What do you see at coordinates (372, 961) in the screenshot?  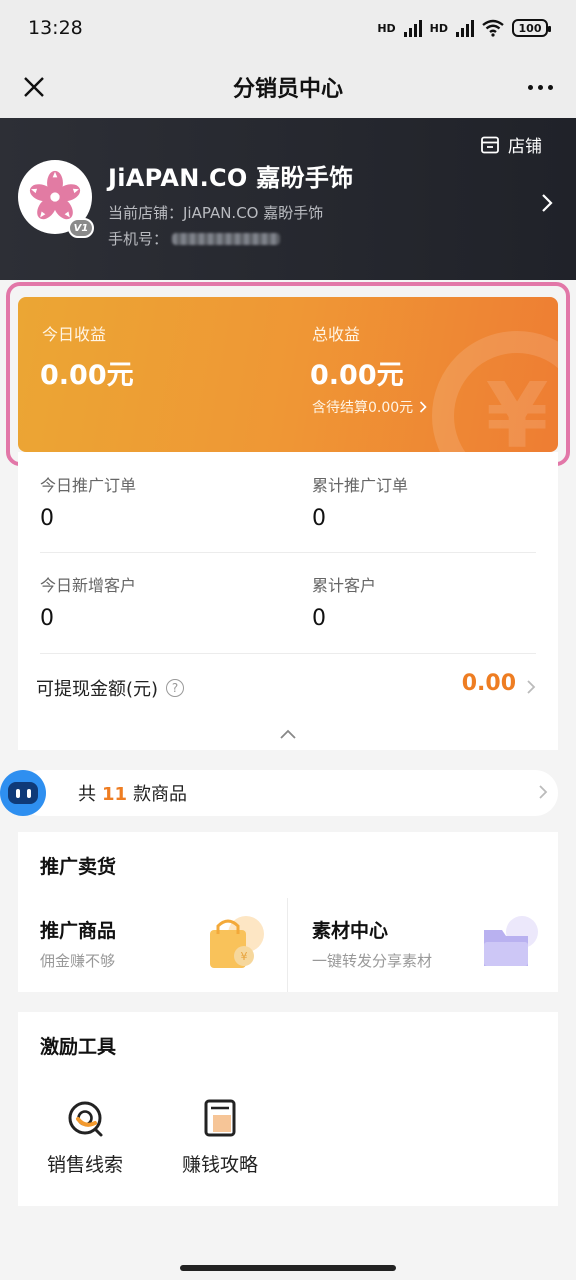 I see `material-center-subtitle: 一键转发分享素材` at bounding box center [372, 961].